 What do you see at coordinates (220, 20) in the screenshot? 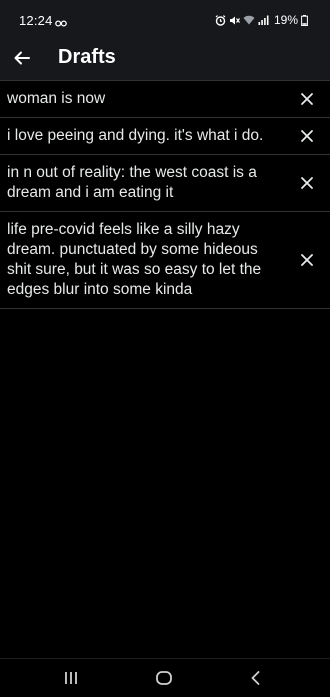
I see `alarm-icon` at bounding box center [220, 20].